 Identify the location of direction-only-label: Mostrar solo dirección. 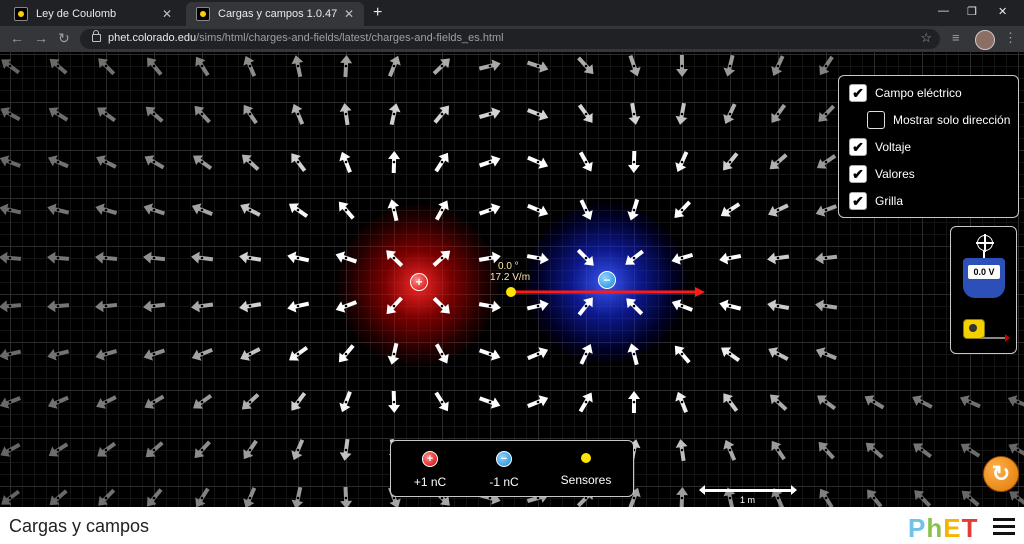
(951, 120).